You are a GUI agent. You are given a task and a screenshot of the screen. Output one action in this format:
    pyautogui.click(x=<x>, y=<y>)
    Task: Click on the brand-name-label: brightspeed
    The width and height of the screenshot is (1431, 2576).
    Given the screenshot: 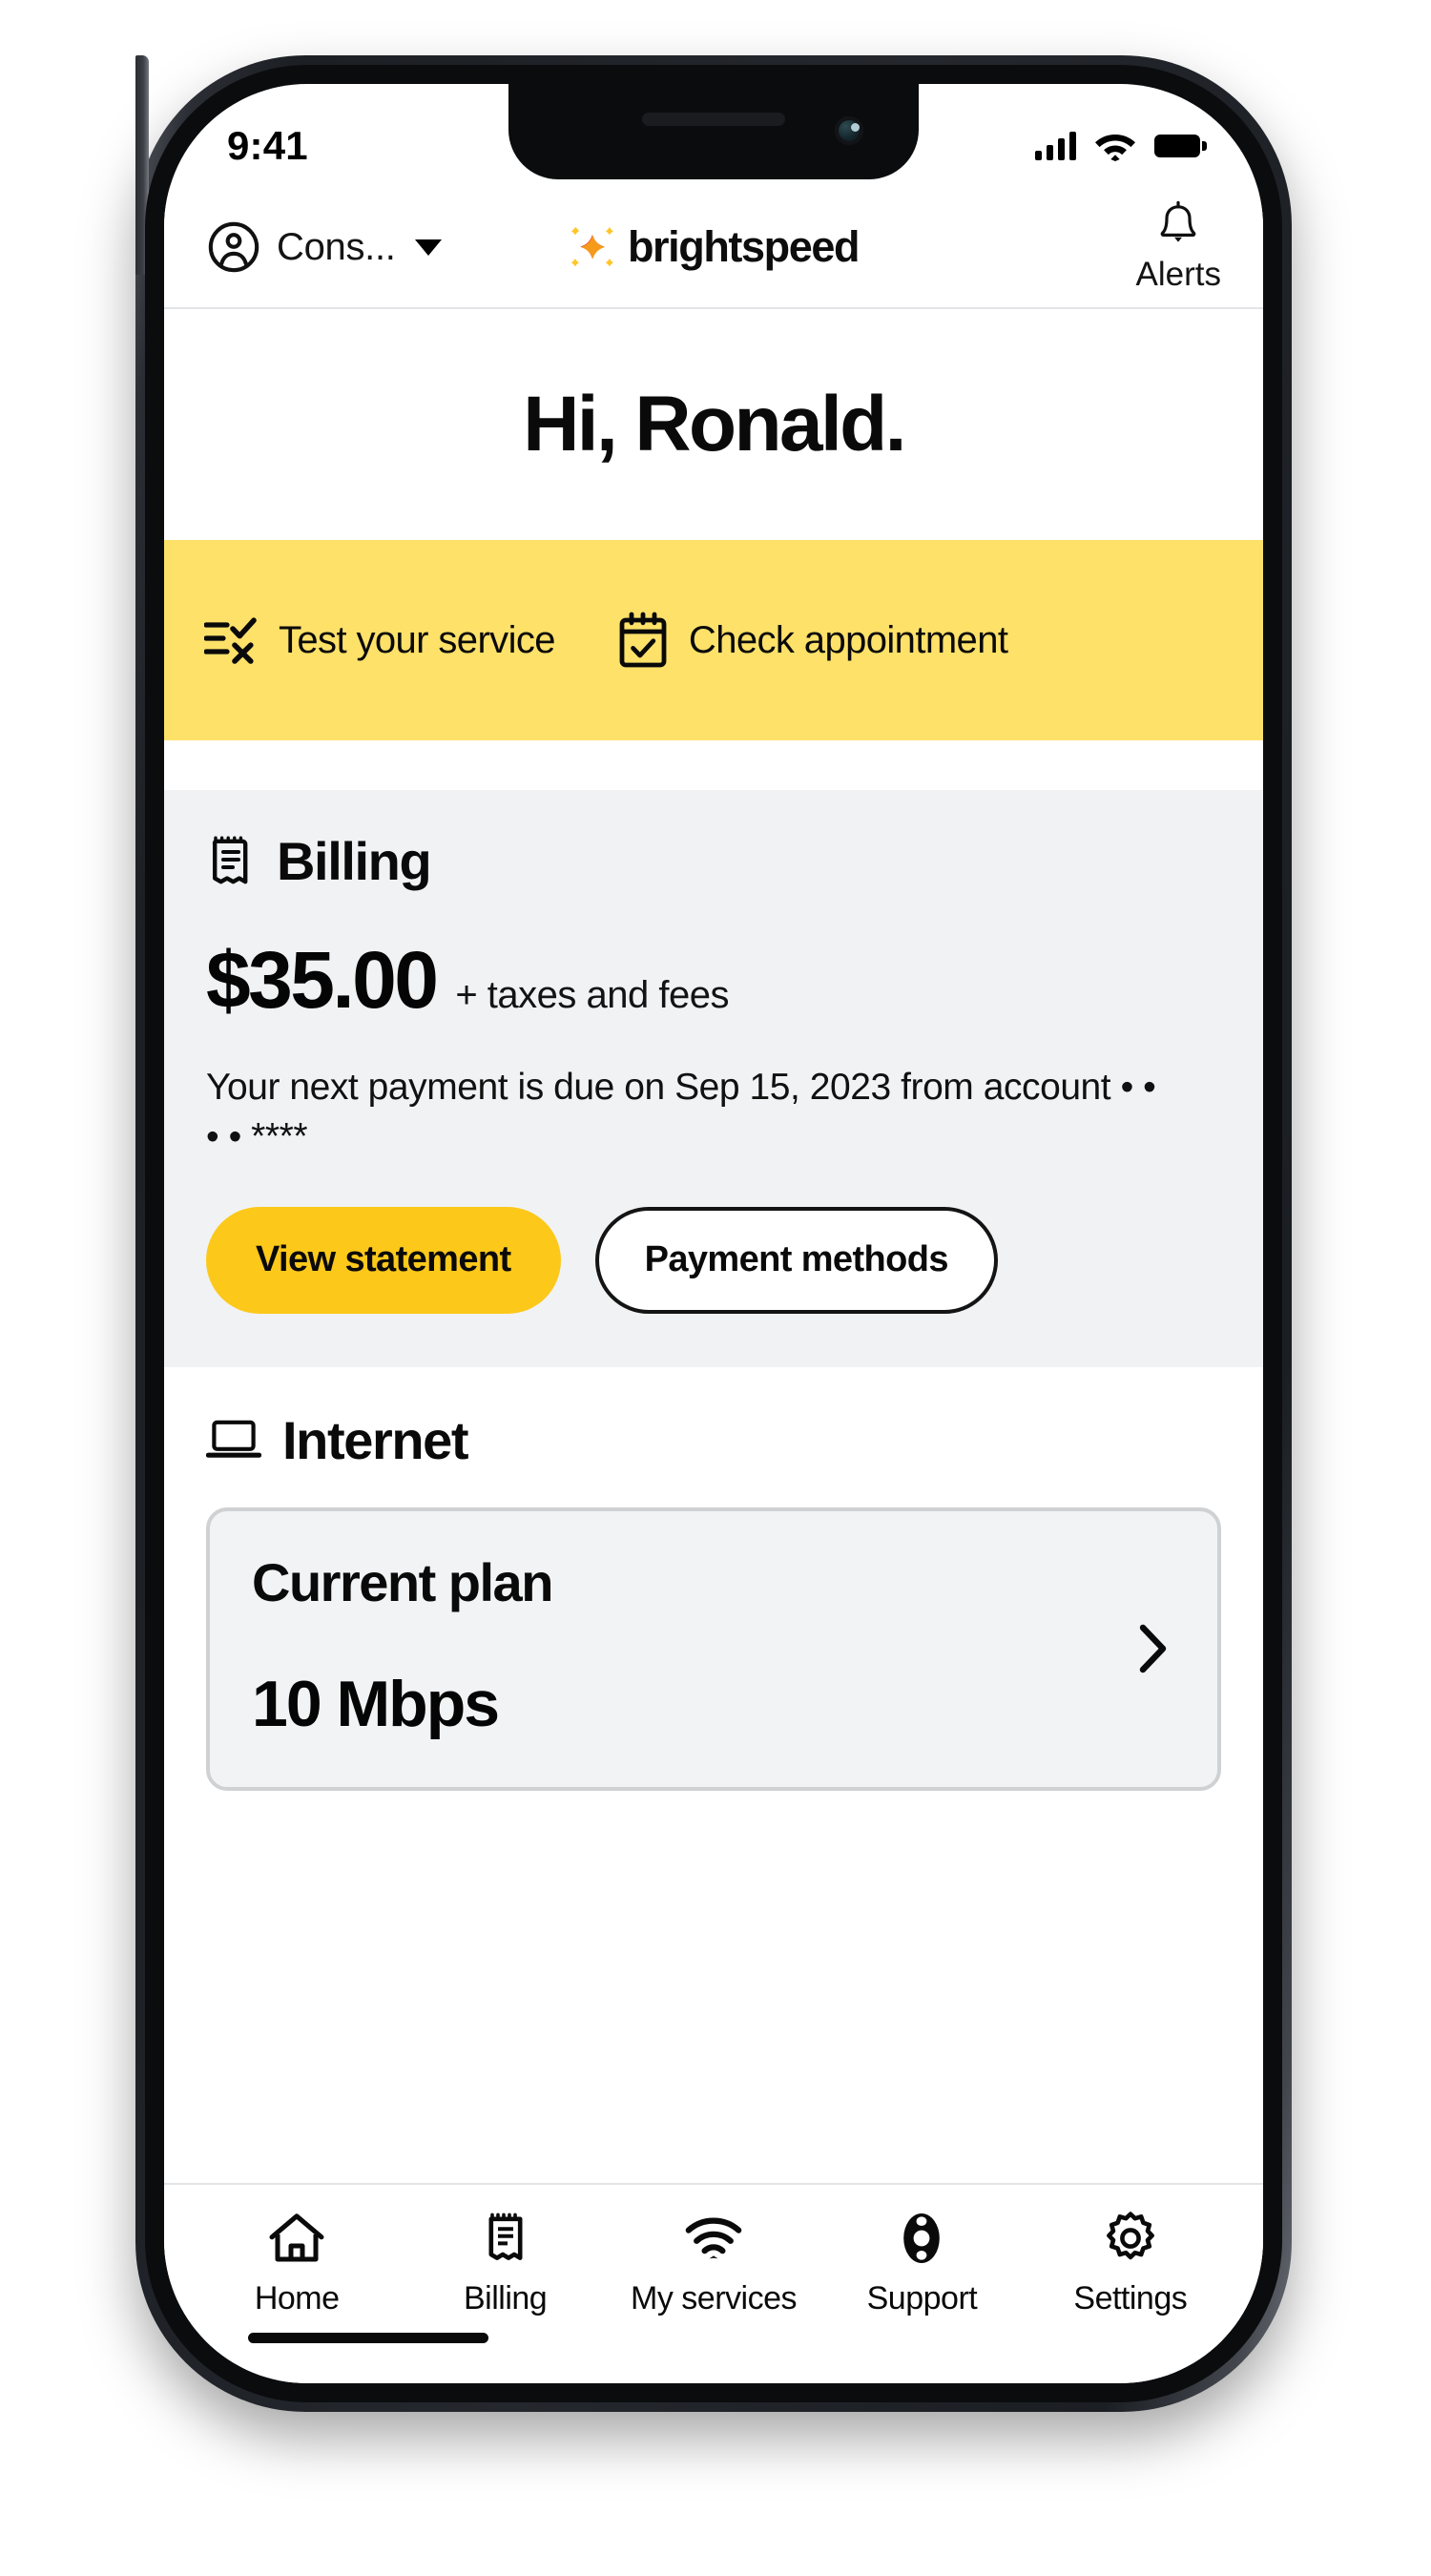 What is the action you would take?
    pyautogui.click(x=744, y=246)
    